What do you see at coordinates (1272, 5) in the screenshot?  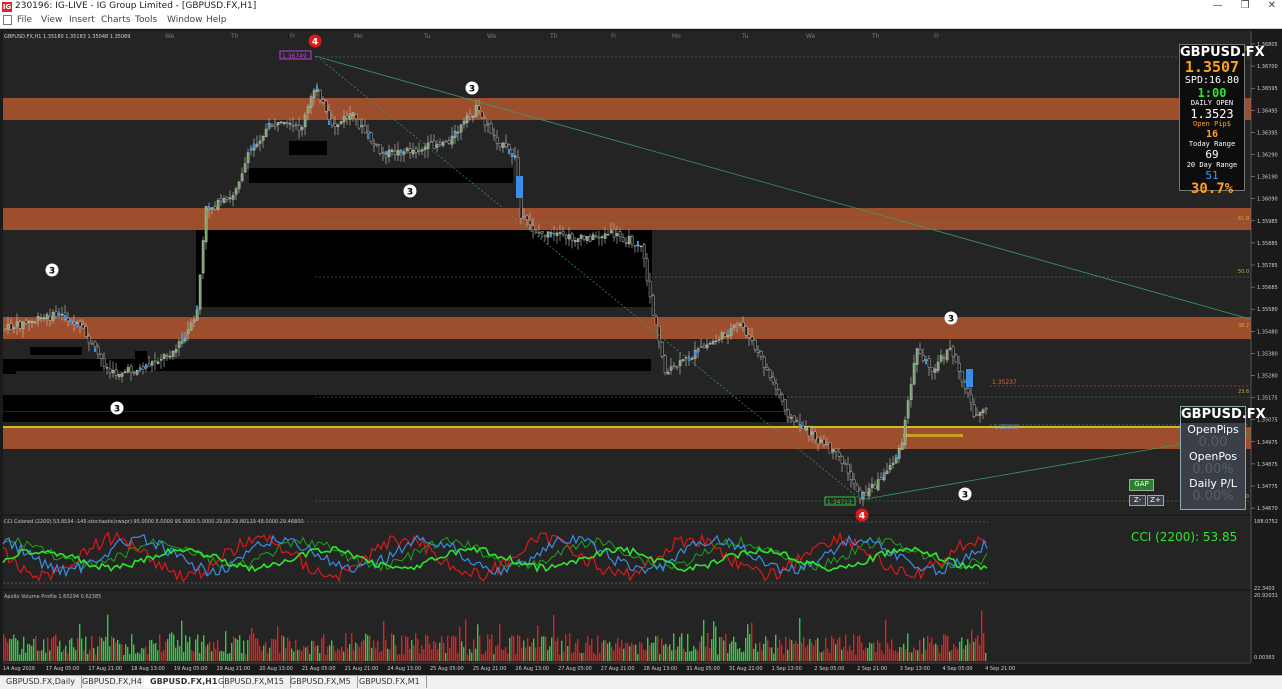 I see `close-button: ✕` at bounding box center [1272, 5].